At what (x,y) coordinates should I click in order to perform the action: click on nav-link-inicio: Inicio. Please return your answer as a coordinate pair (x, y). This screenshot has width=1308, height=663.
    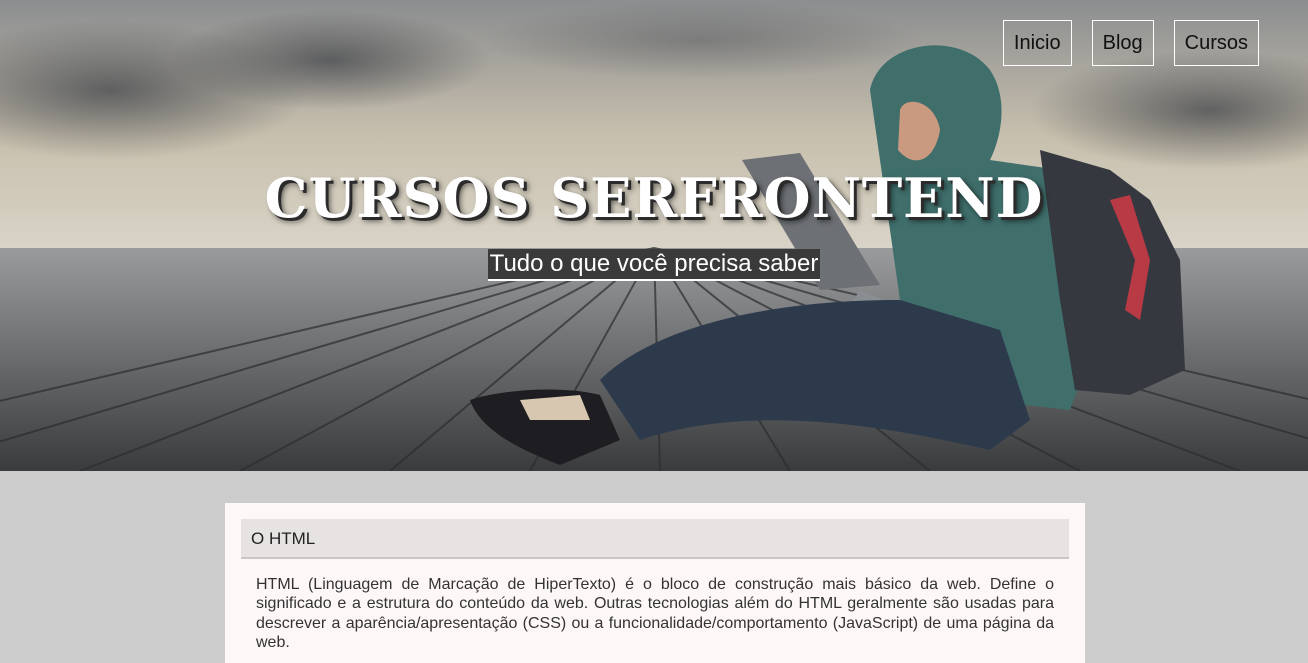
    Looking at the image, I should click on (1037, 43).